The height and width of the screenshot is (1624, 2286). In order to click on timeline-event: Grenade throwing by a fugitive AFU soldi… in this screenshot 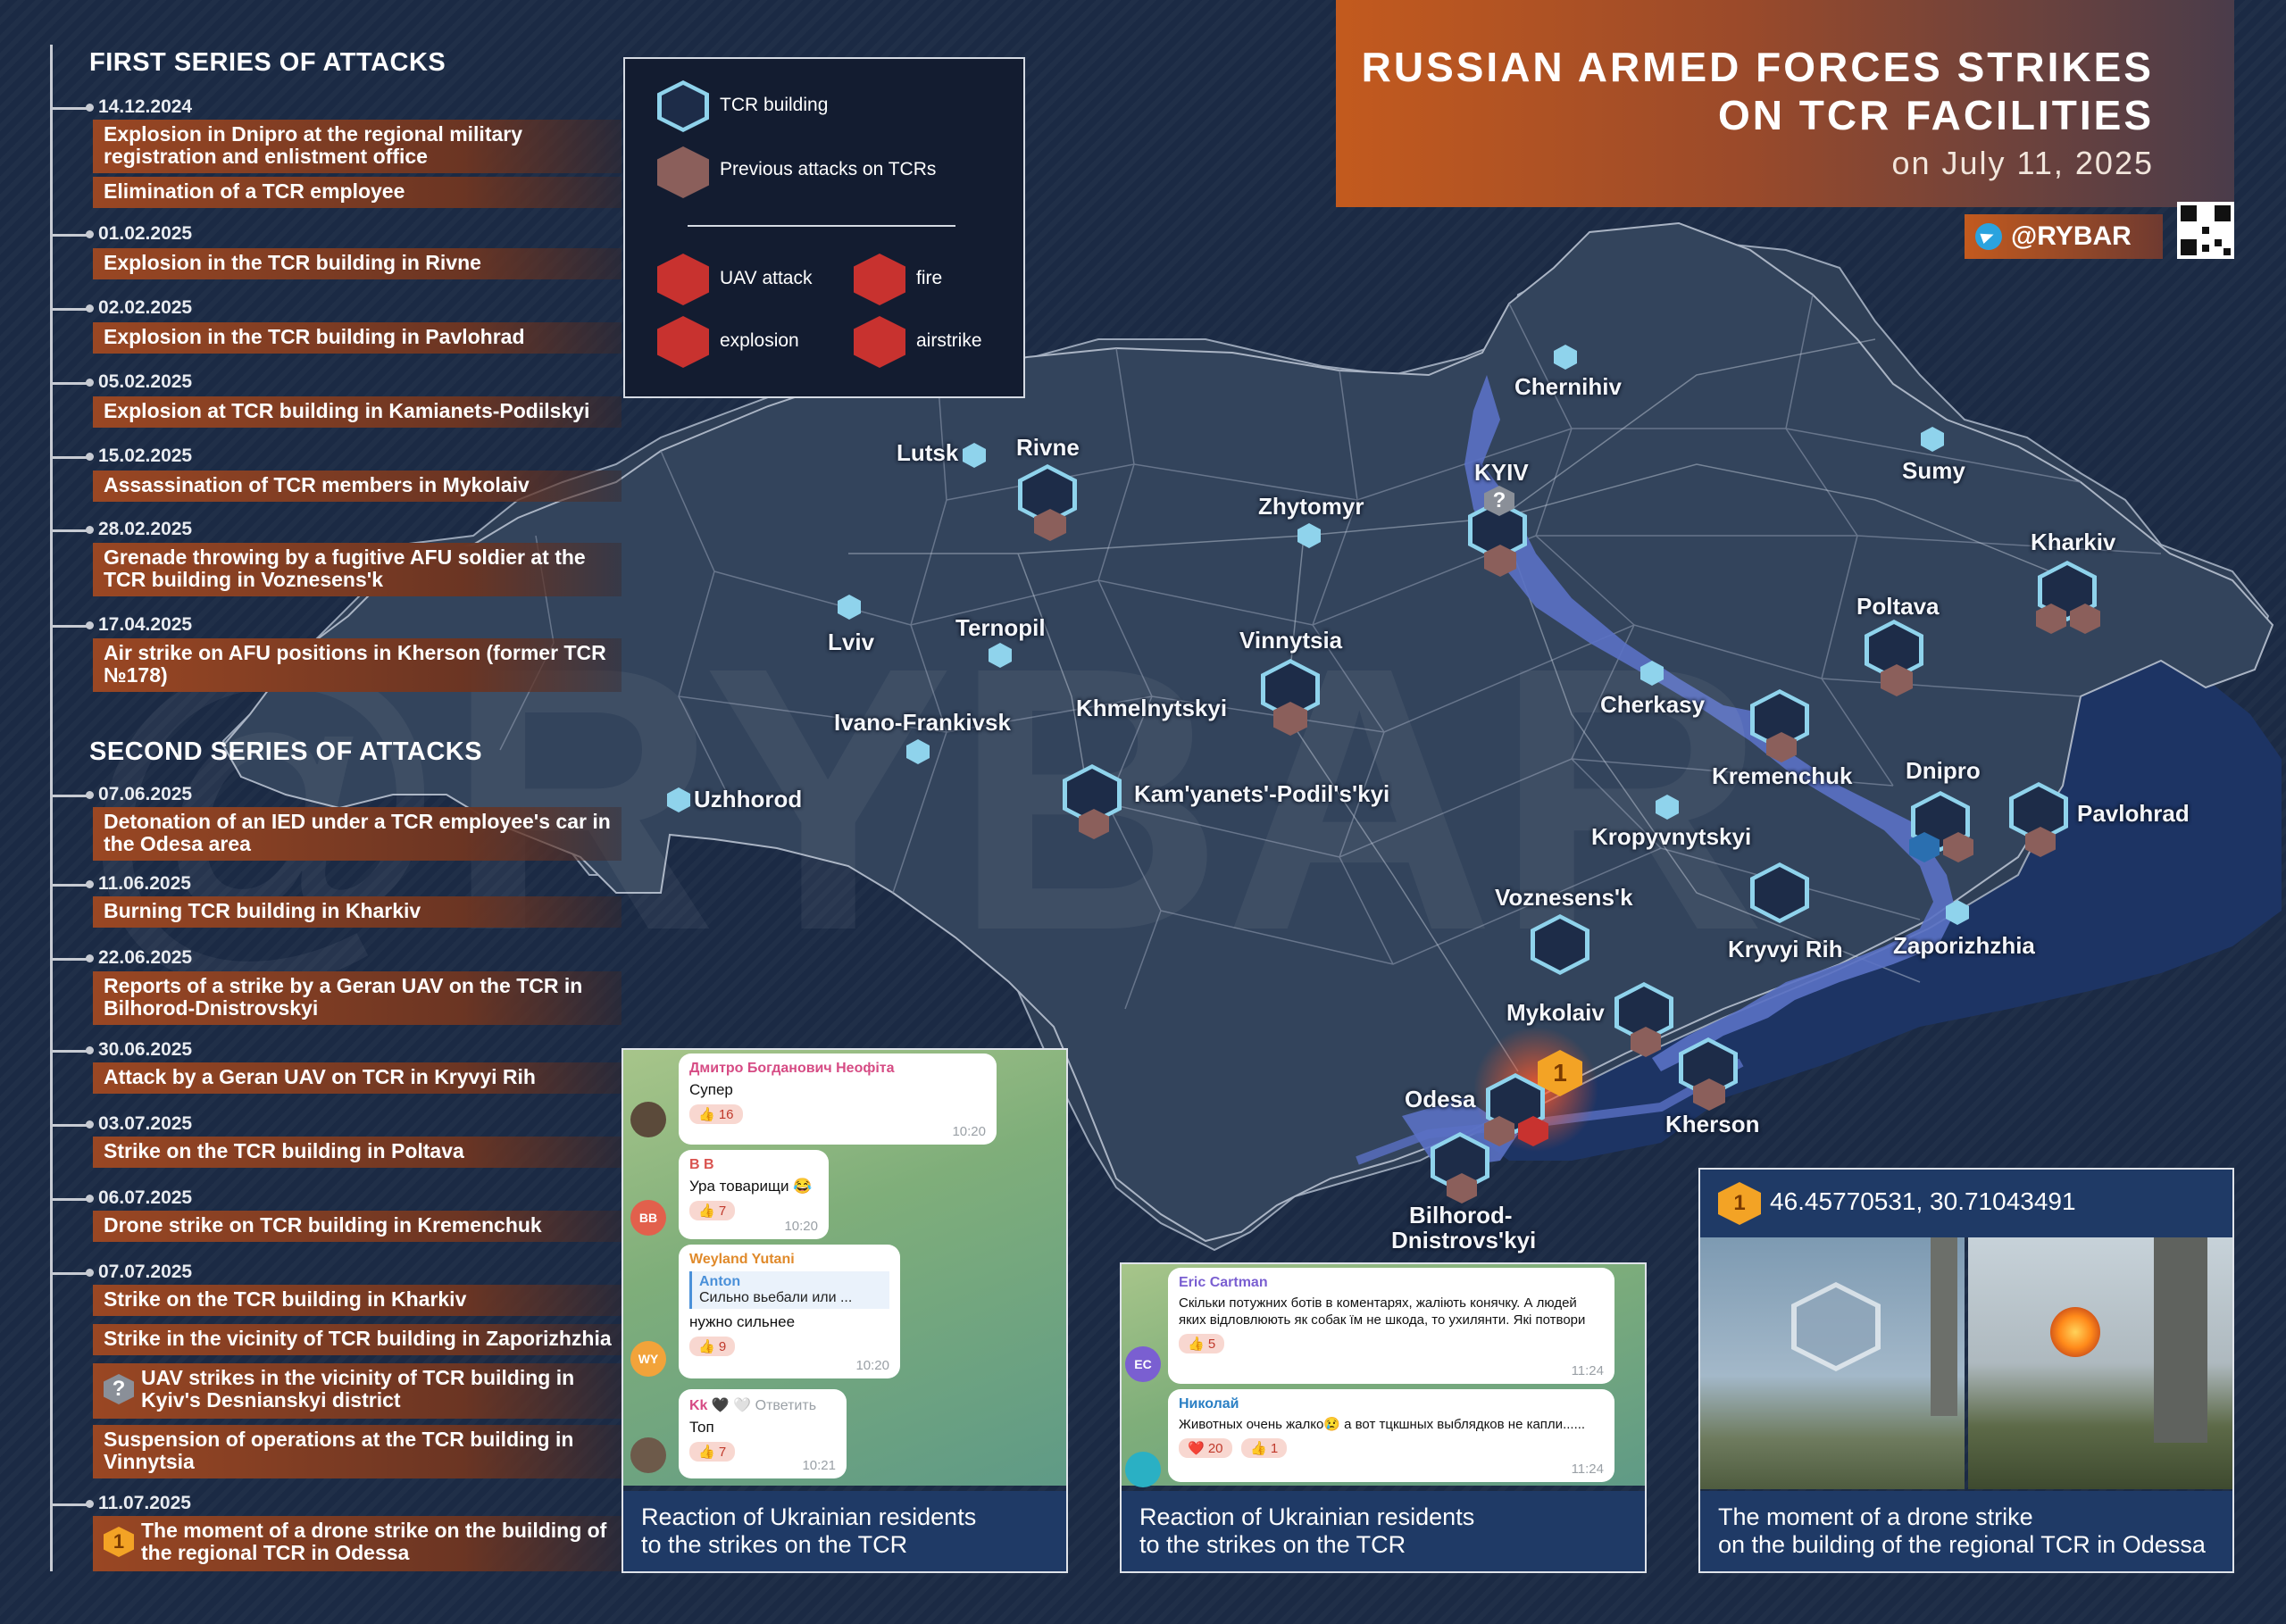, I will do `click(357, 569)`.